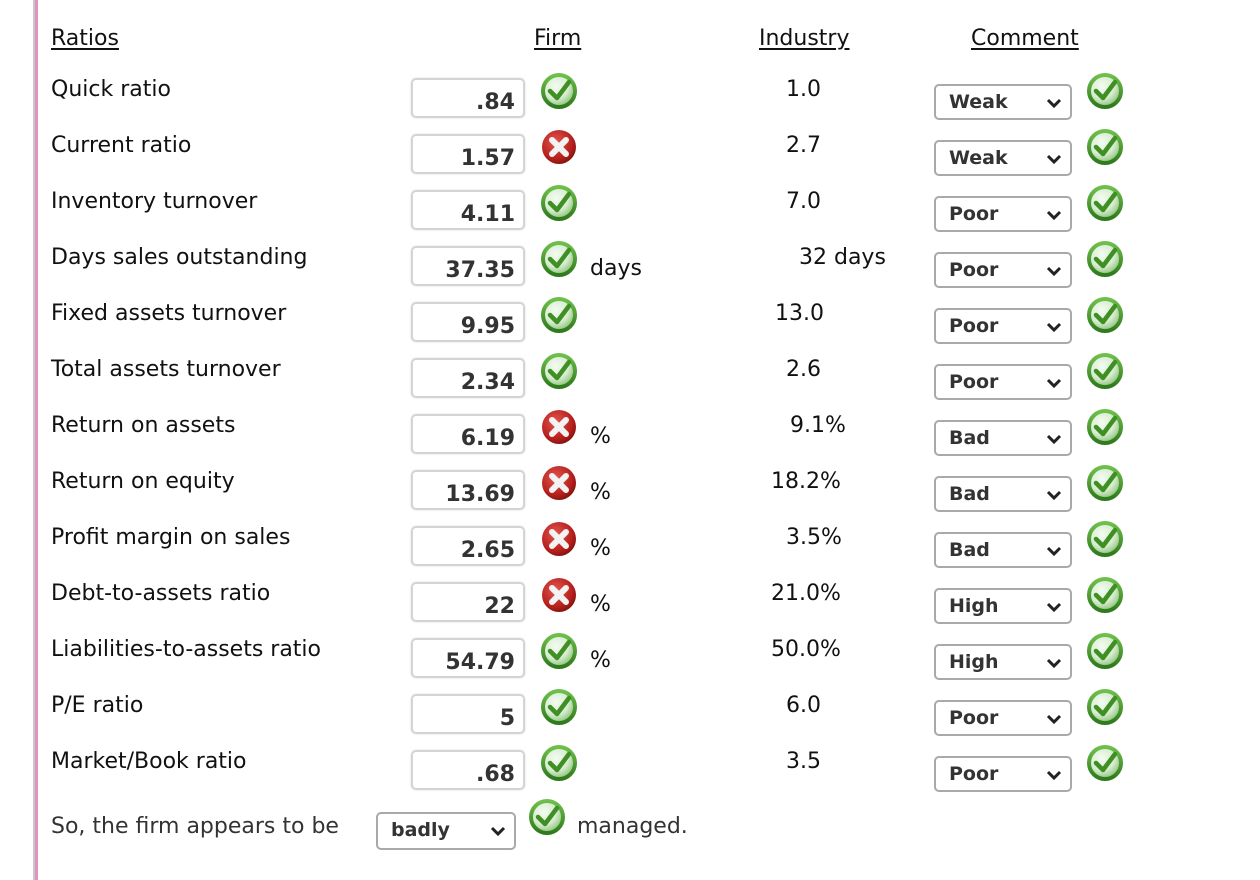 The width and height of the screenshot is (1260, 880). What do you see at coordinates (420, 830) in the screenshot?
I see `summary-select-value: badly` at bounding box center [420, 830].